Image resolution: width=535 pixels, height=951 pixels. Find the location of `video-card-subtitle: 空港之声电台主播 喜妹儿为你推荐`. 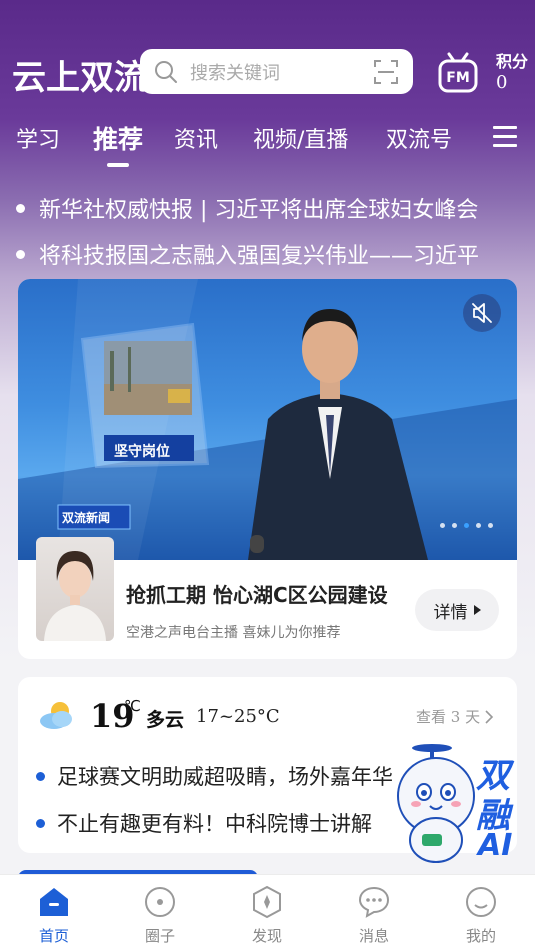

video-card-subtitle: 空港之声电台主播 喜妹儿为你推荐 is located at coordinates (233, 633).